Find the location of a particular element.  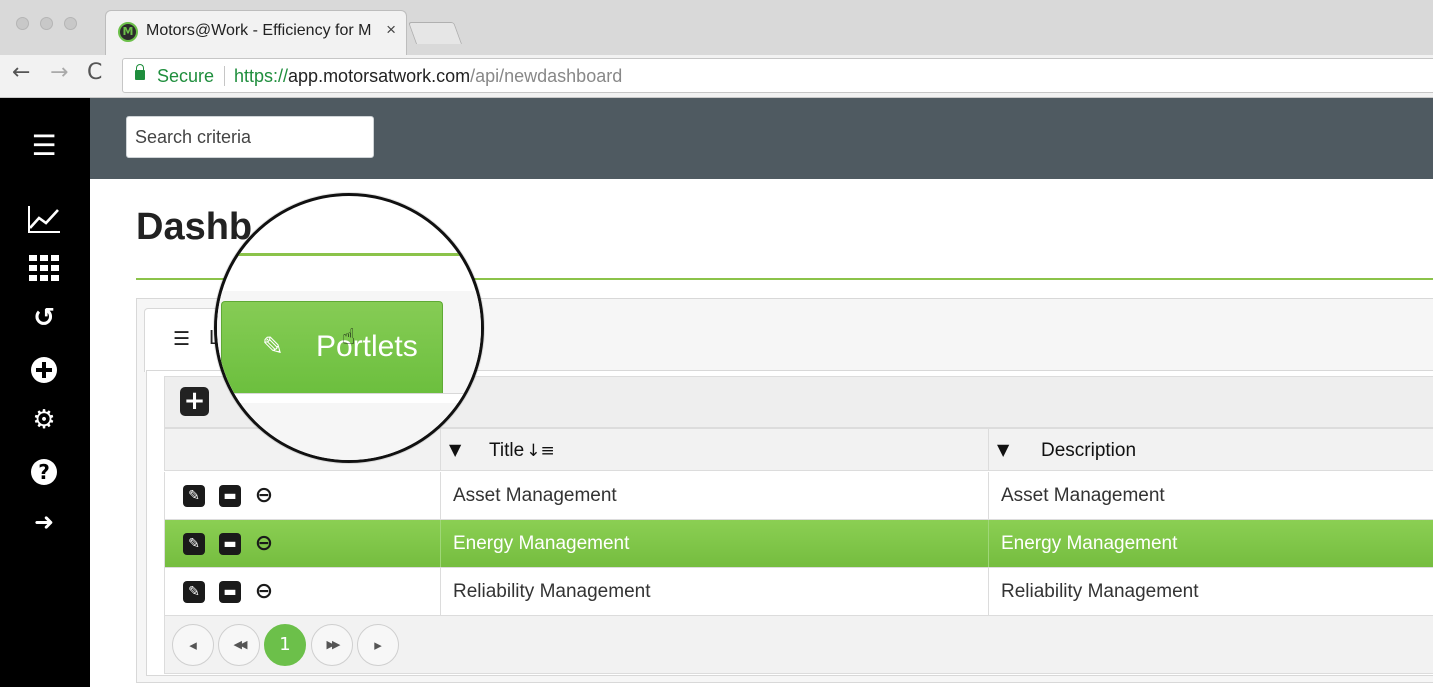

list-icon: ☰ is located at coordinates (182, 339).